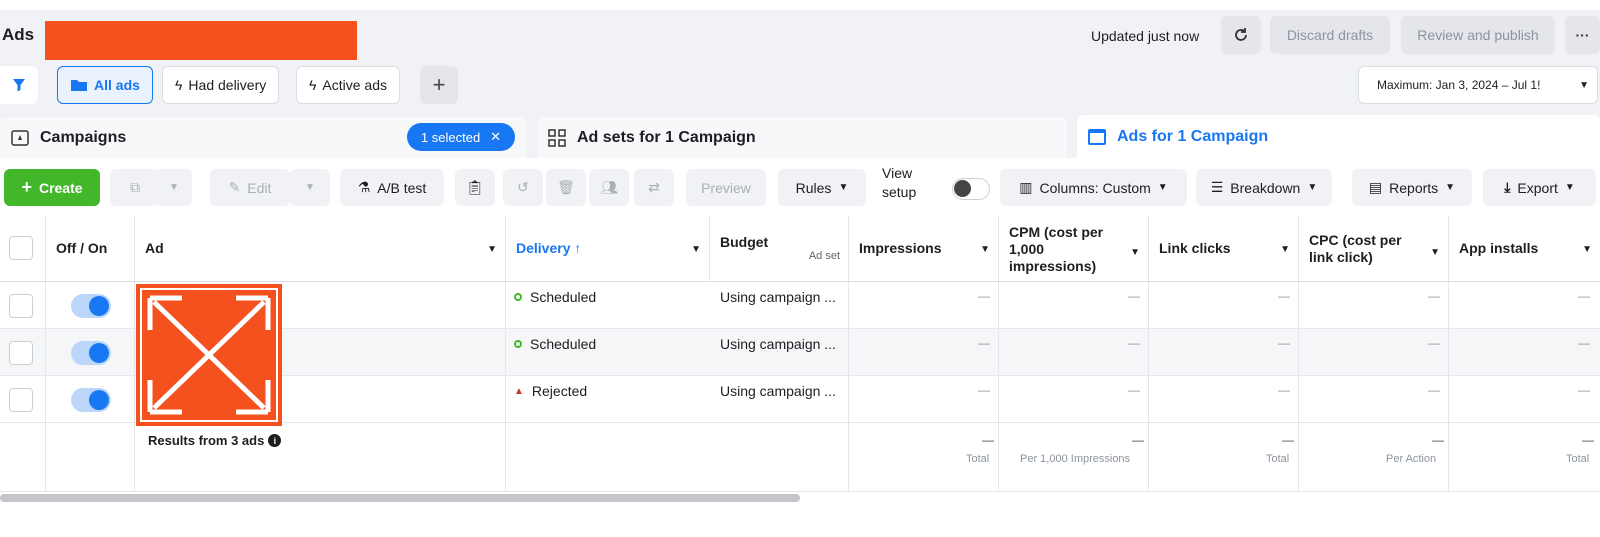  I want to click on header-delivery: Delivery ↑ ▼, so click(608, 249).